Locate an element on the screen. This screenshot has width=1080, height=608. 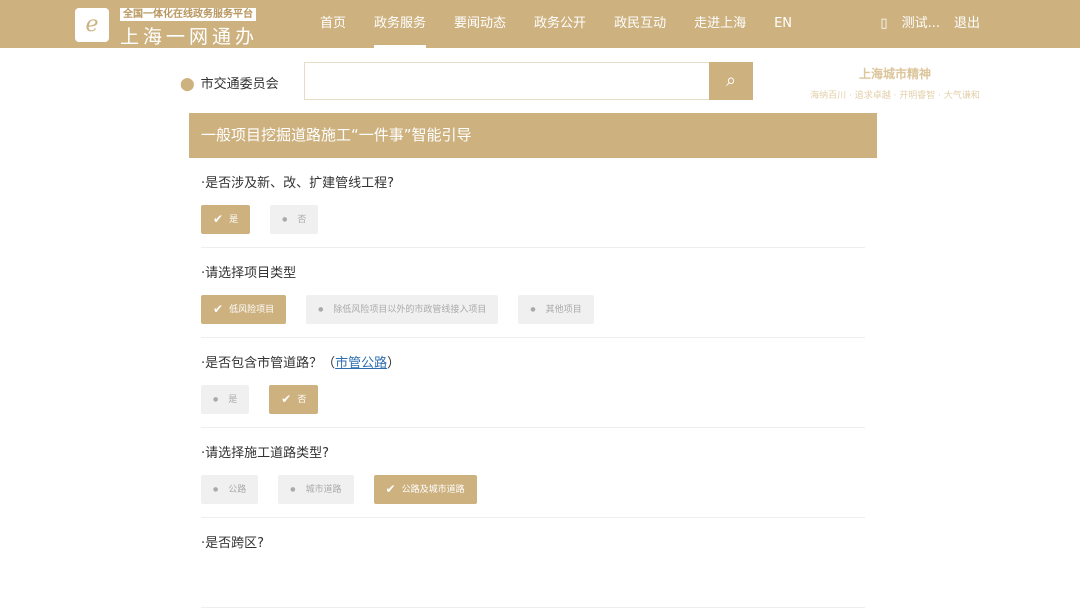
option-button: 公路及城市道路 is located at coordinates (425, 489).